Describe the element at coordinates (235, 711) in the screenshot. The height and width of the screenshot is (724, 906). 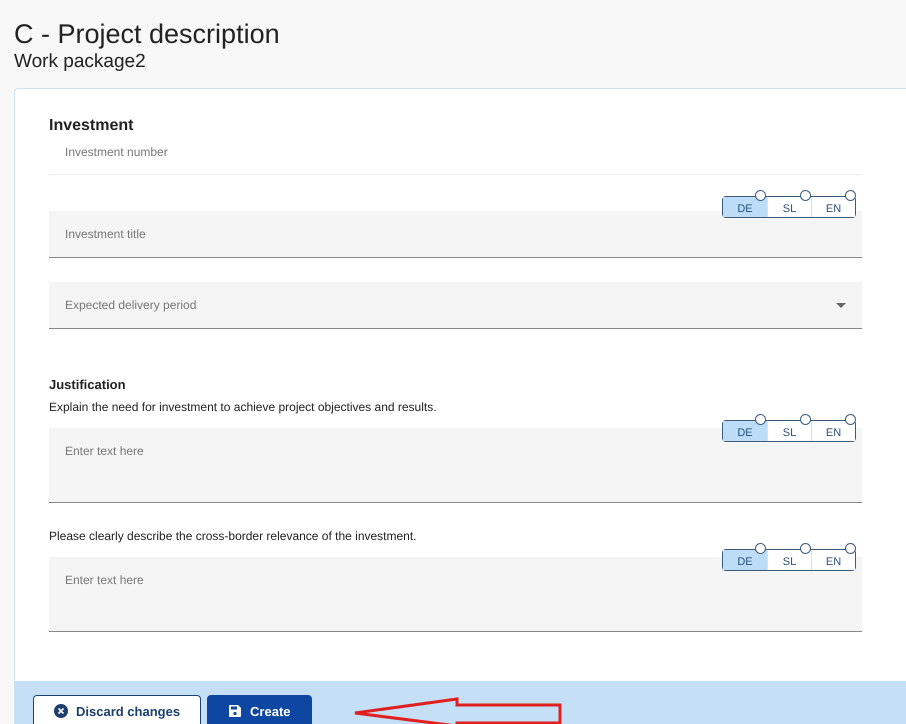
I see `save-icon` at that location.